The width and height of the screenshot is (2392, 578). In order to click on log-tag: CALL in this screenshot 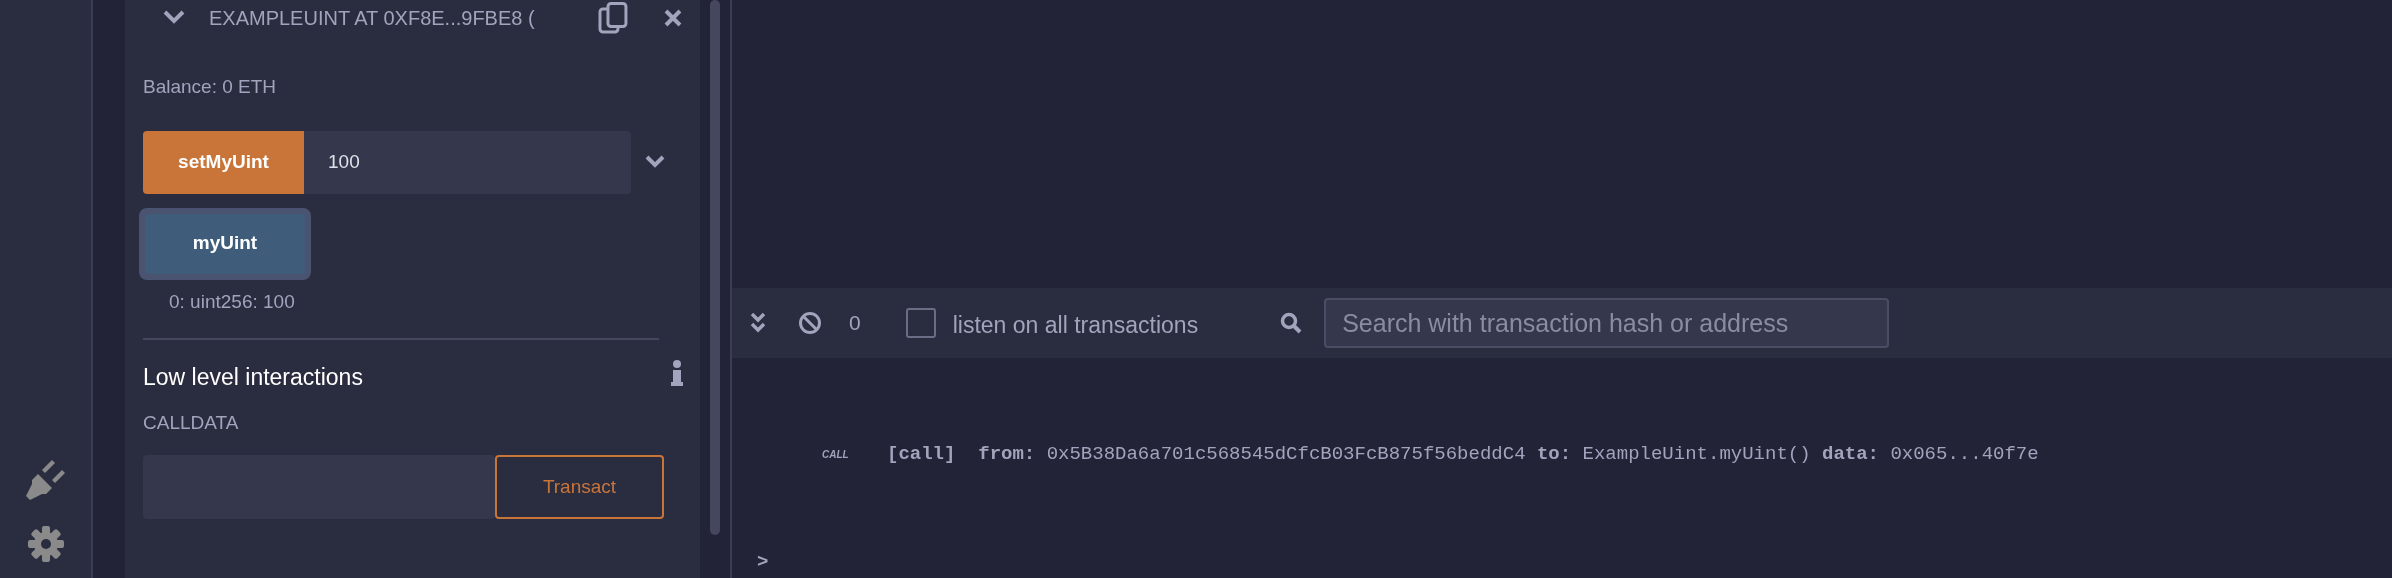, I will do `click(854, 454)`.